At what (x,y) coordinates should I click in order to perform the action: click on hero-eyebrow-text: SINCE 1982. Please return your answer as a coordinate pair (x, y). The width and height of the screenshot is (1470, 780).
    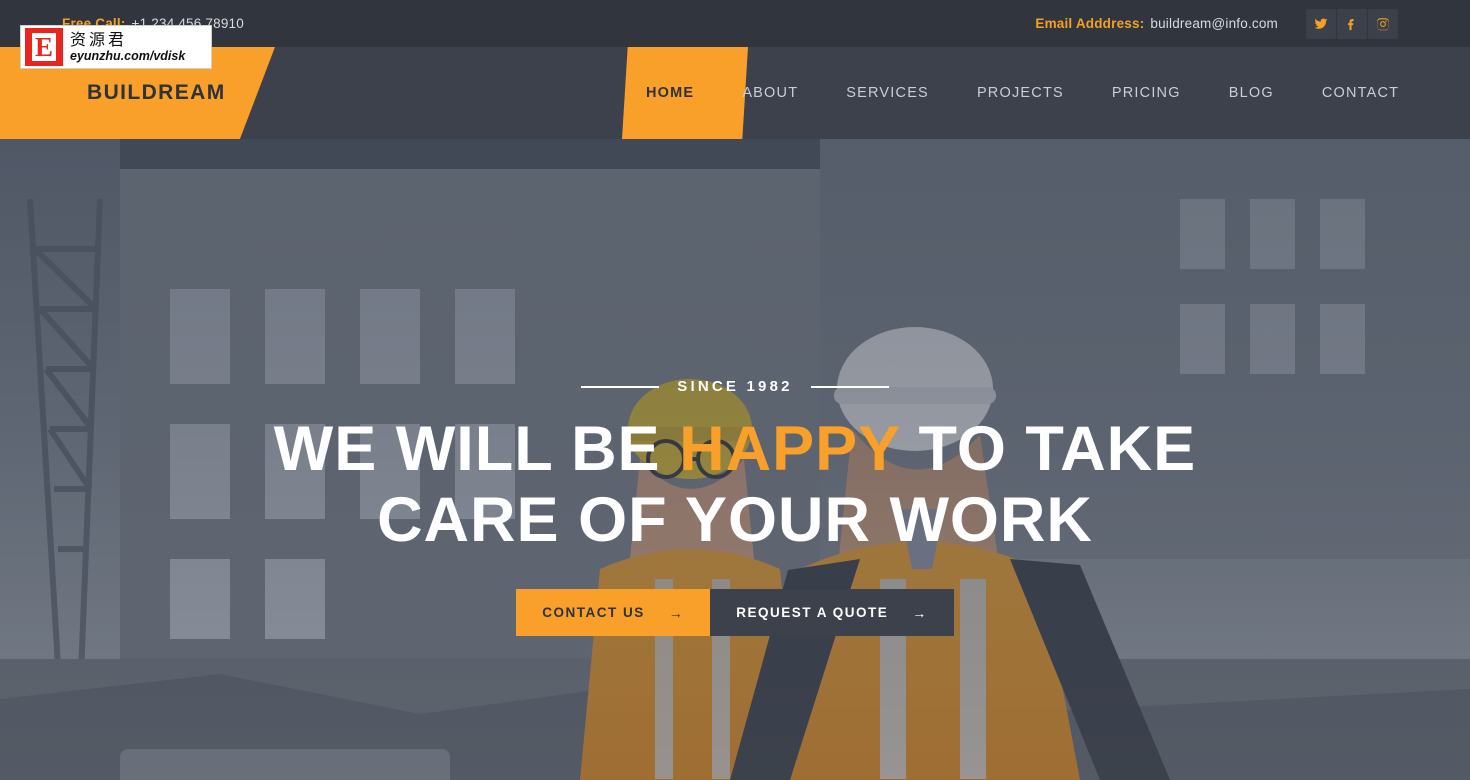
    Looking at the image, I should click on (735, 386).